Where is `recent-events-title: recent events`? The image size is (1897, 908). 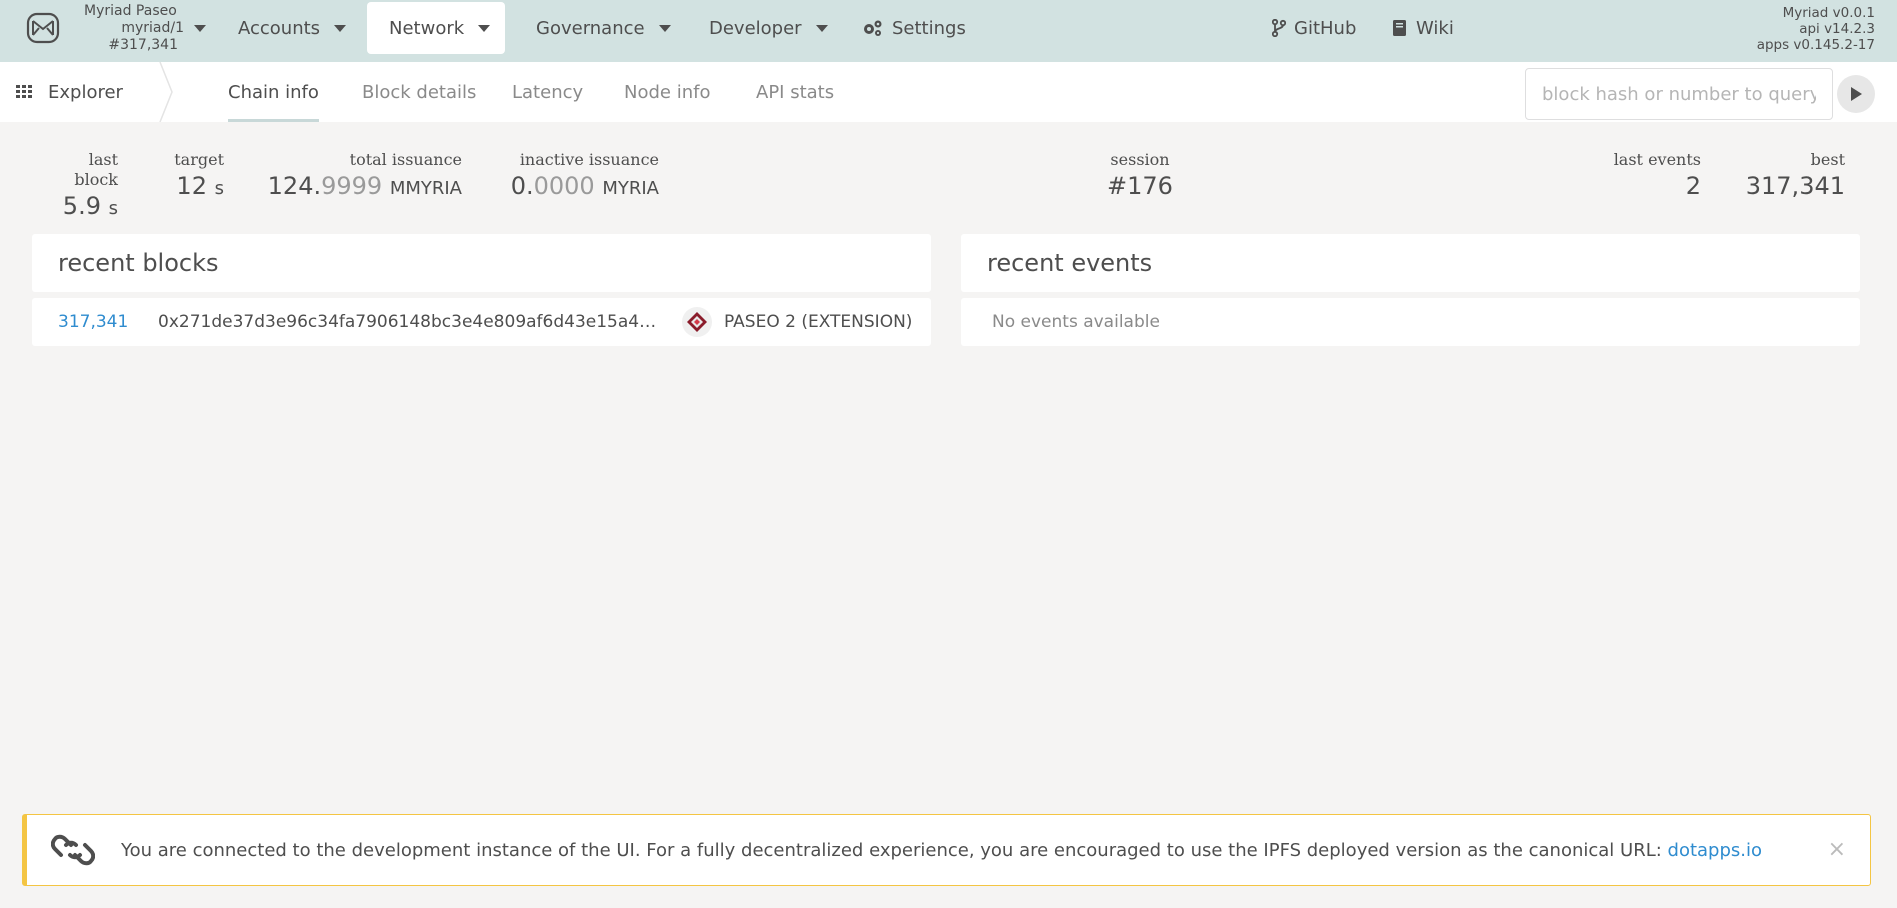 recent-events-title: recent events is located at coordinates (1070, 263).